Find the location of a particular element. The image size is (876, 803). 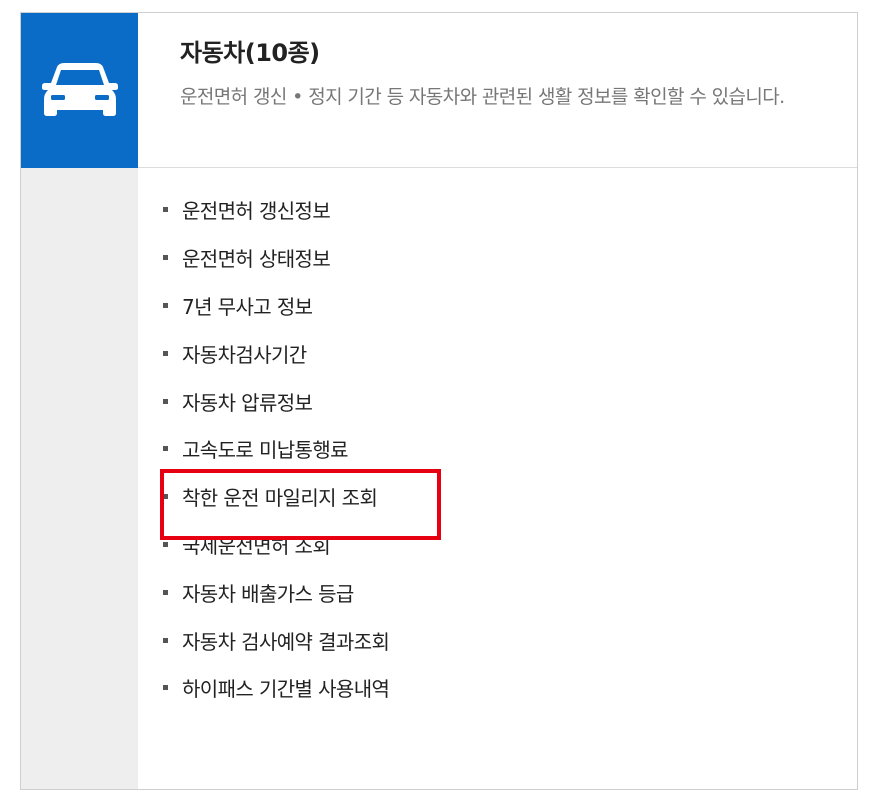

list-item: 자동차 압류정보 is located at coordinates (276, 401).